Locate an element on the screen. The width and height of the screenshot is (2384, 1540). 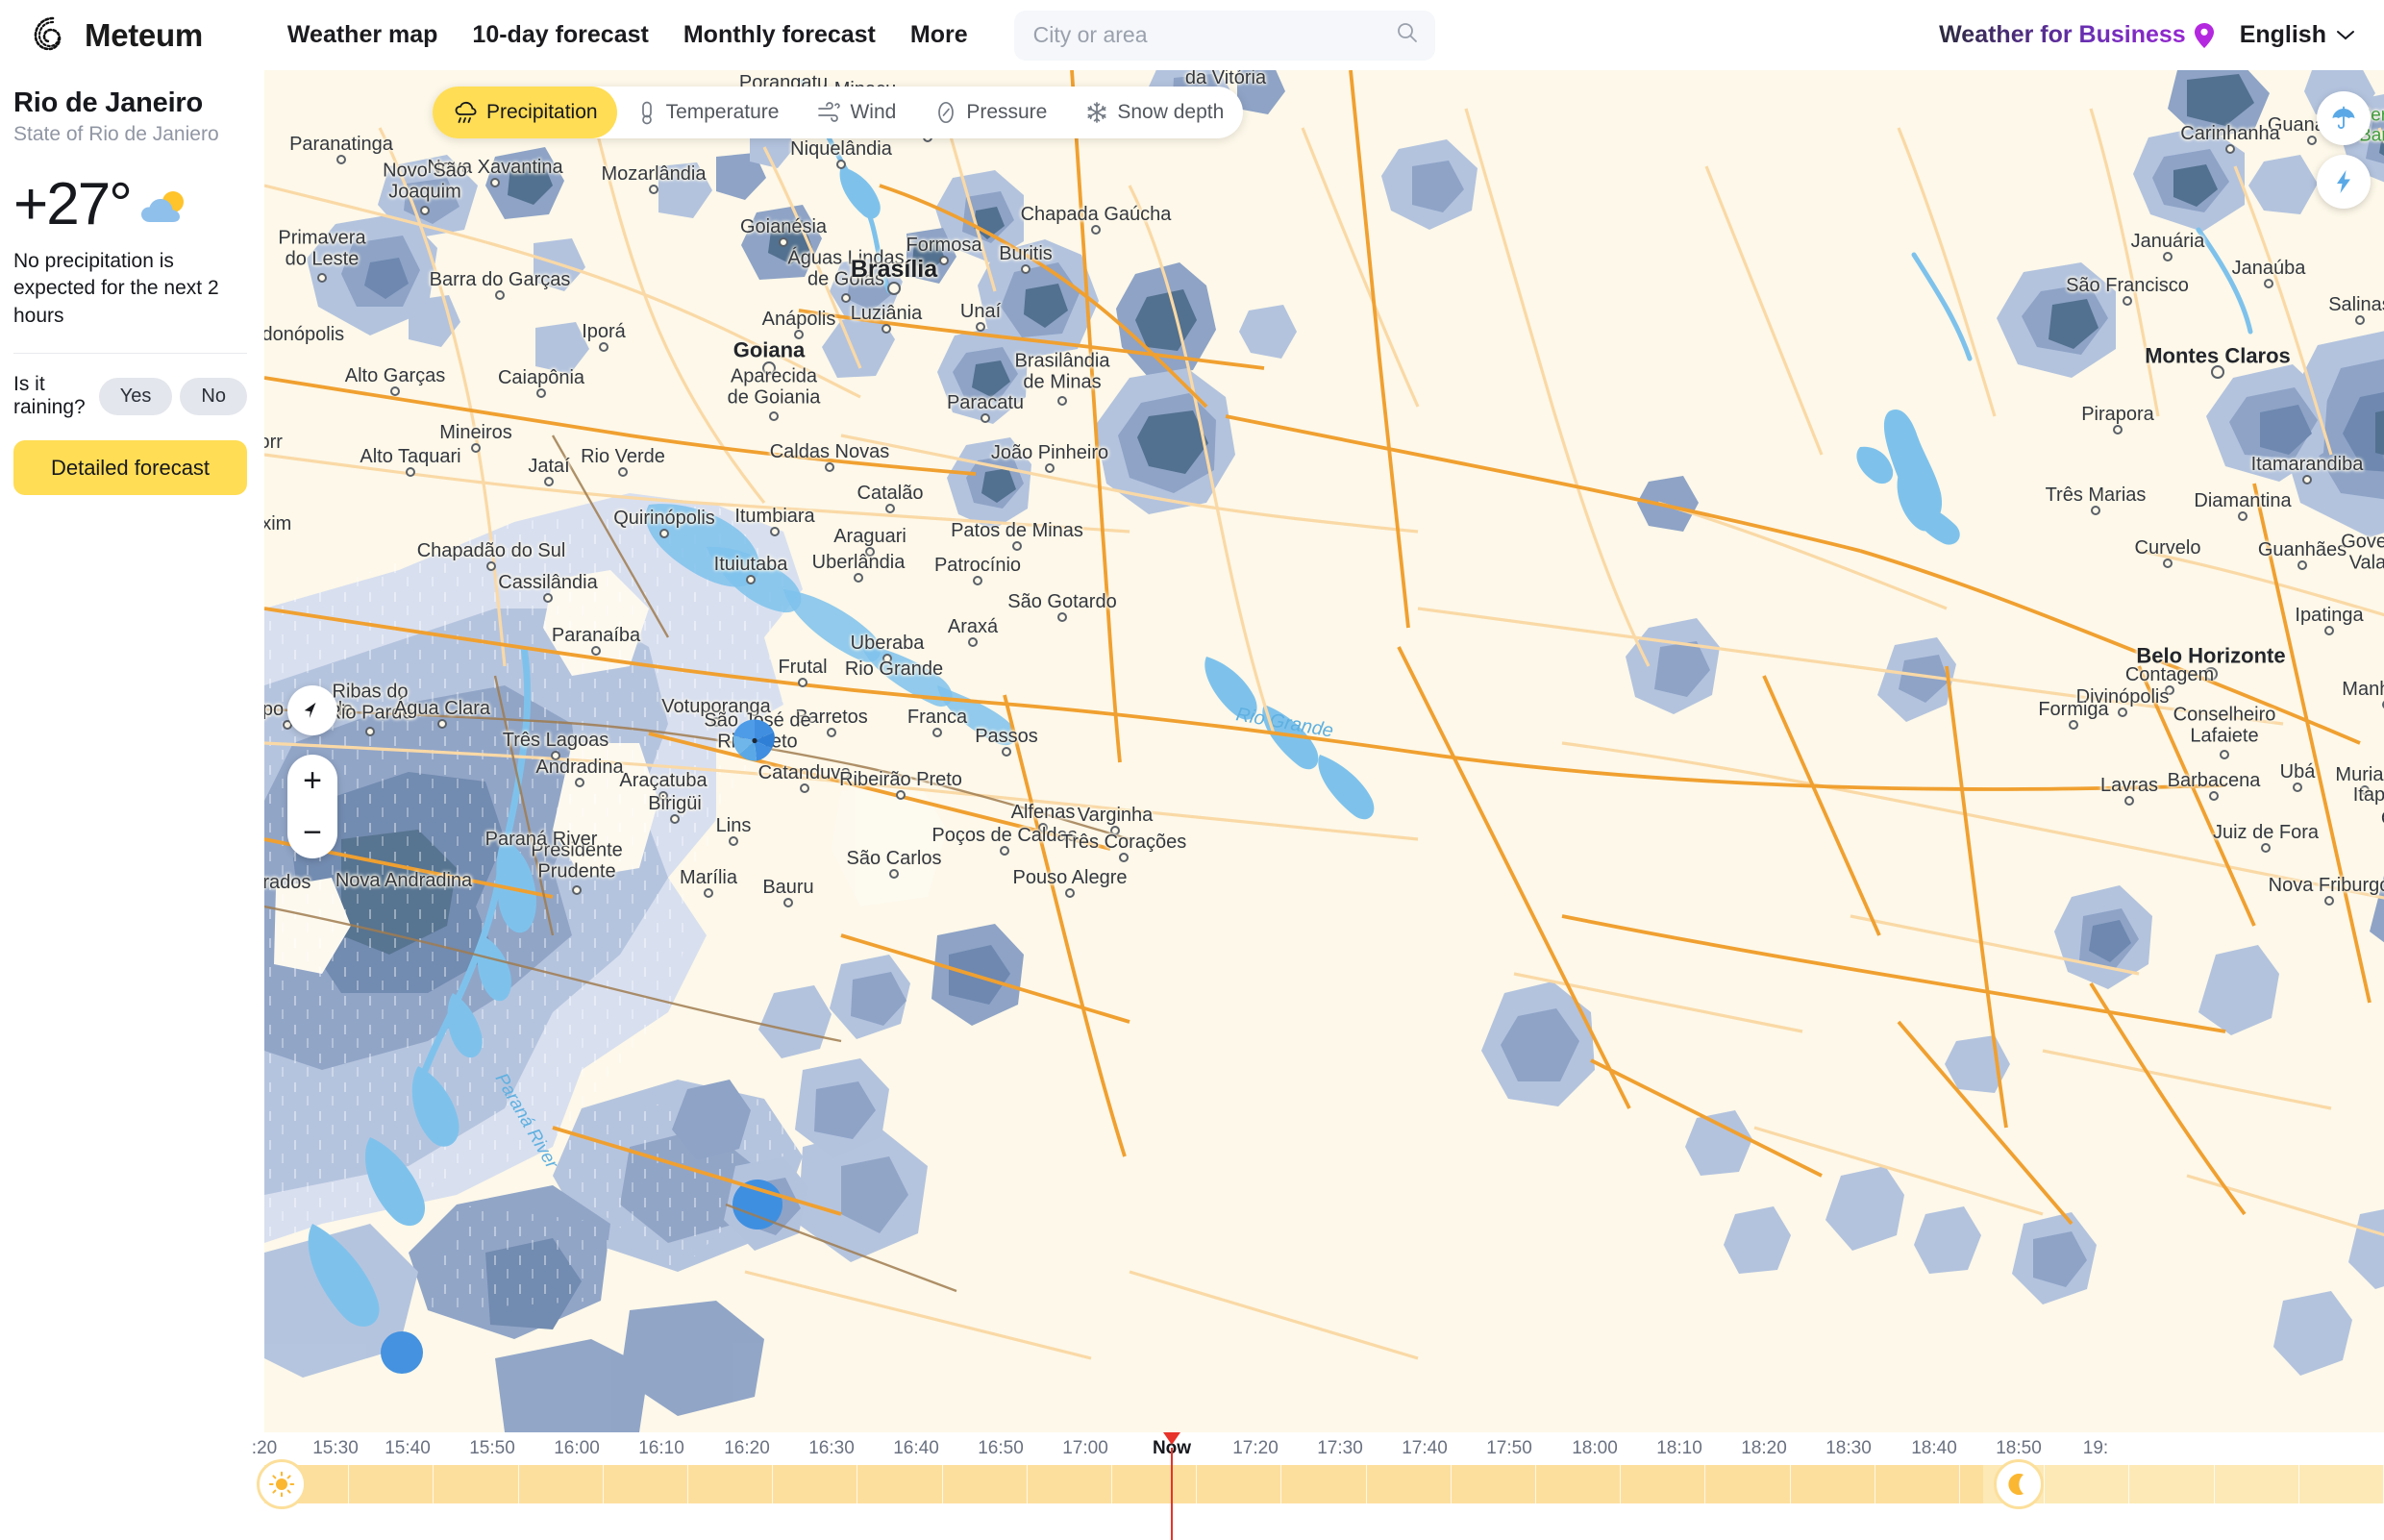
yes-no-group: Yes No is located at coordinates (172, 396).